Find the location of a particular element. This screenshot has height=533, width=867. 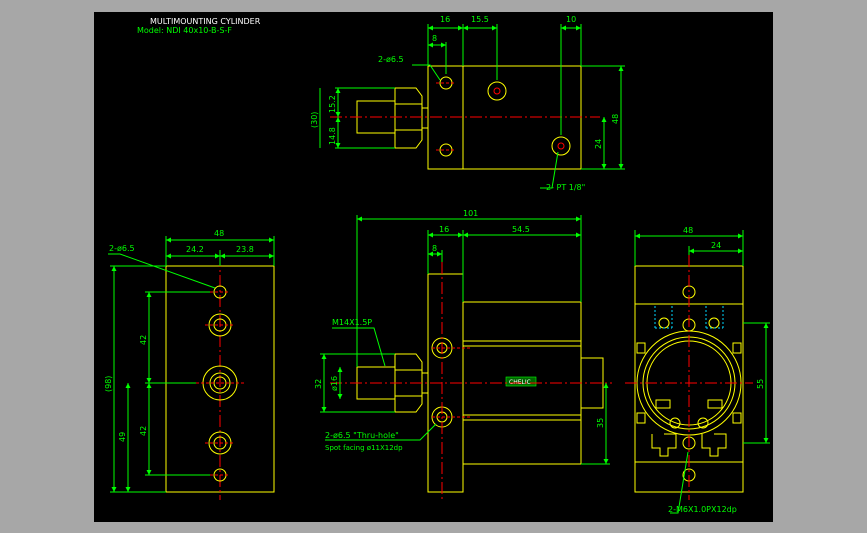

svg-text: 35 is located at coordinates (600, 423).